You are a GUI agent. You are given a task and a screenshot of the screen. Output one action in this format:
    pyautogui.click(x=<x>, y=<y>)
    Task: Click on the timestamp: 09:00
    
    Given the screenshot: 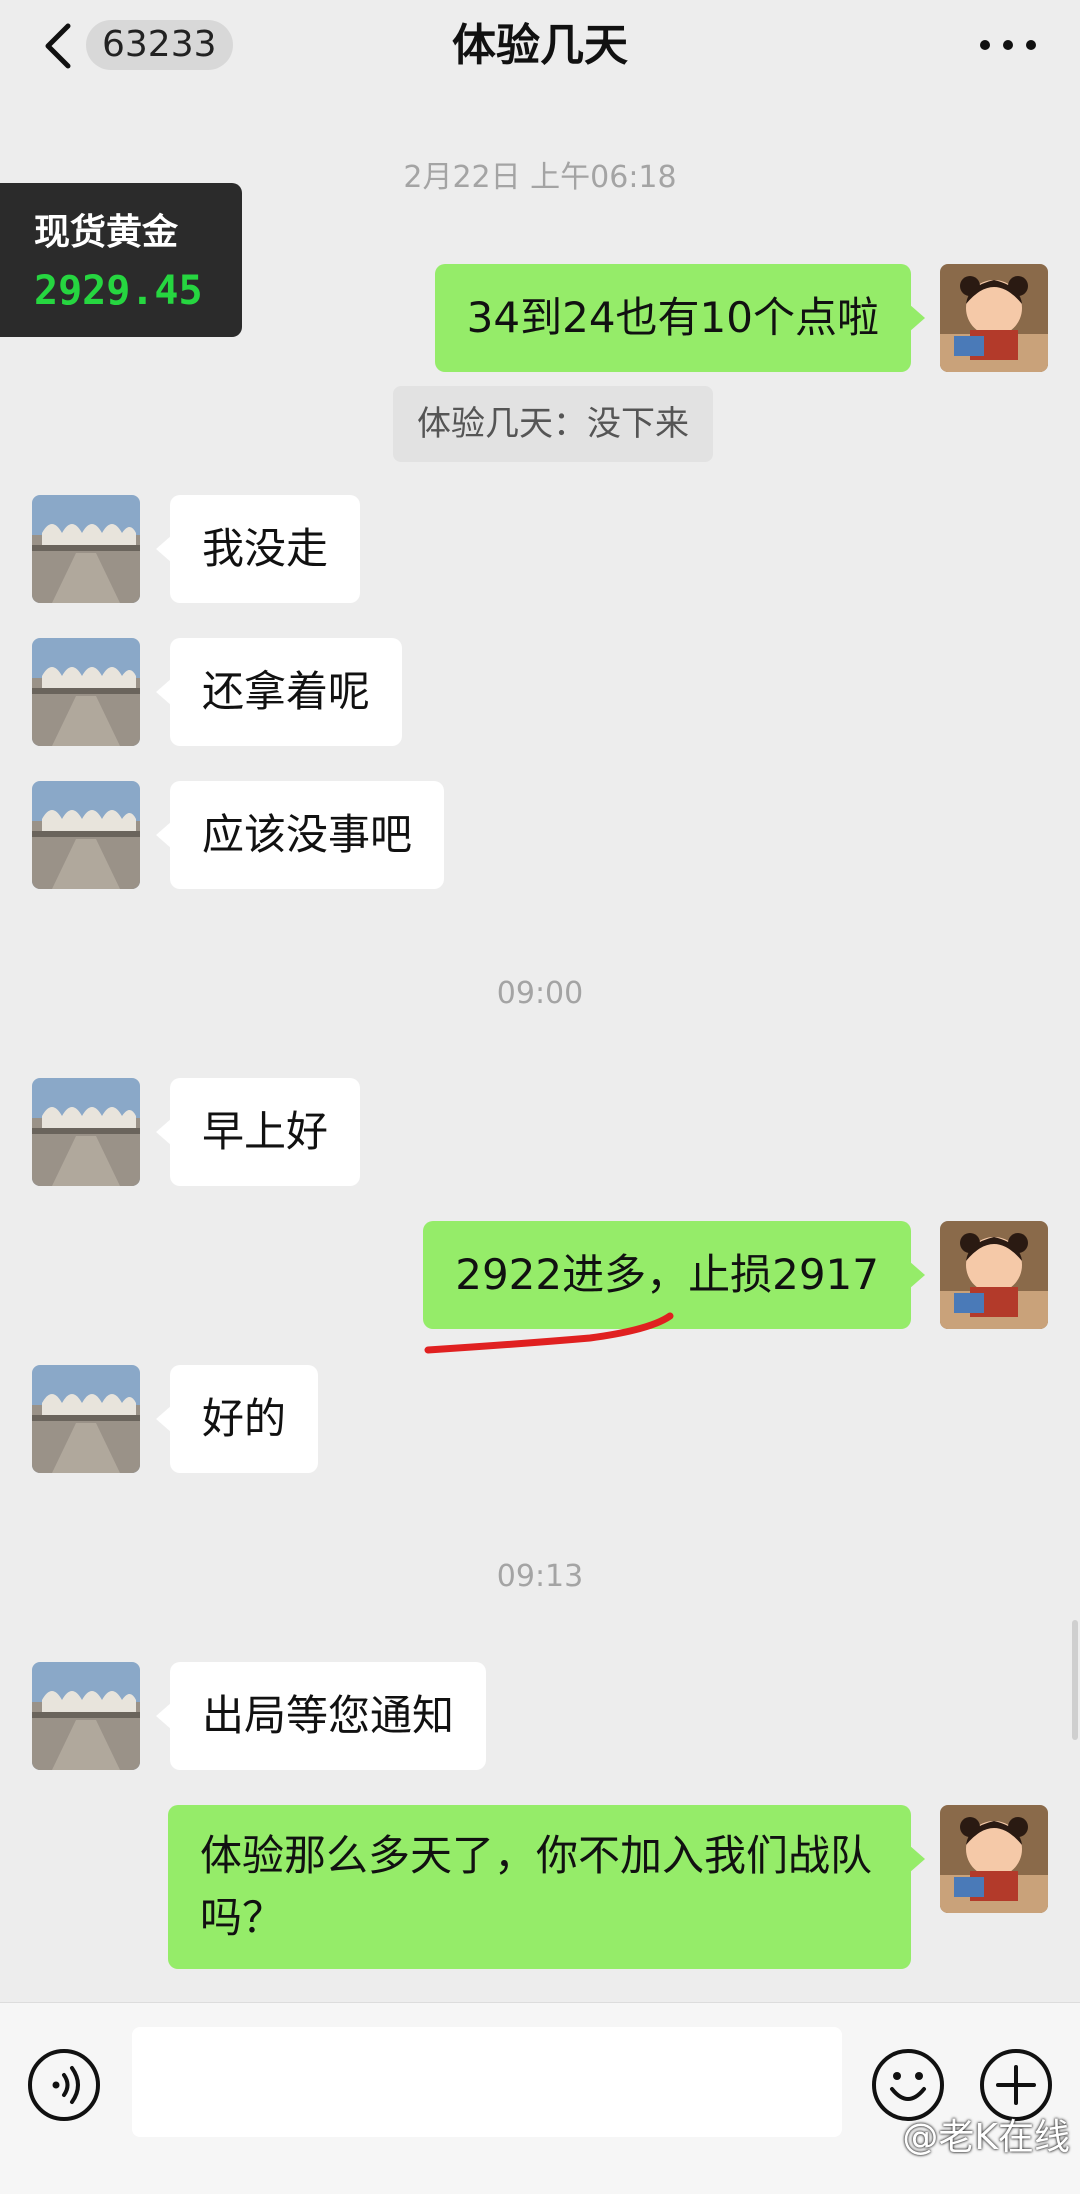 What is the action you would take?
    pyautogui.click(x=540, y=993)
    